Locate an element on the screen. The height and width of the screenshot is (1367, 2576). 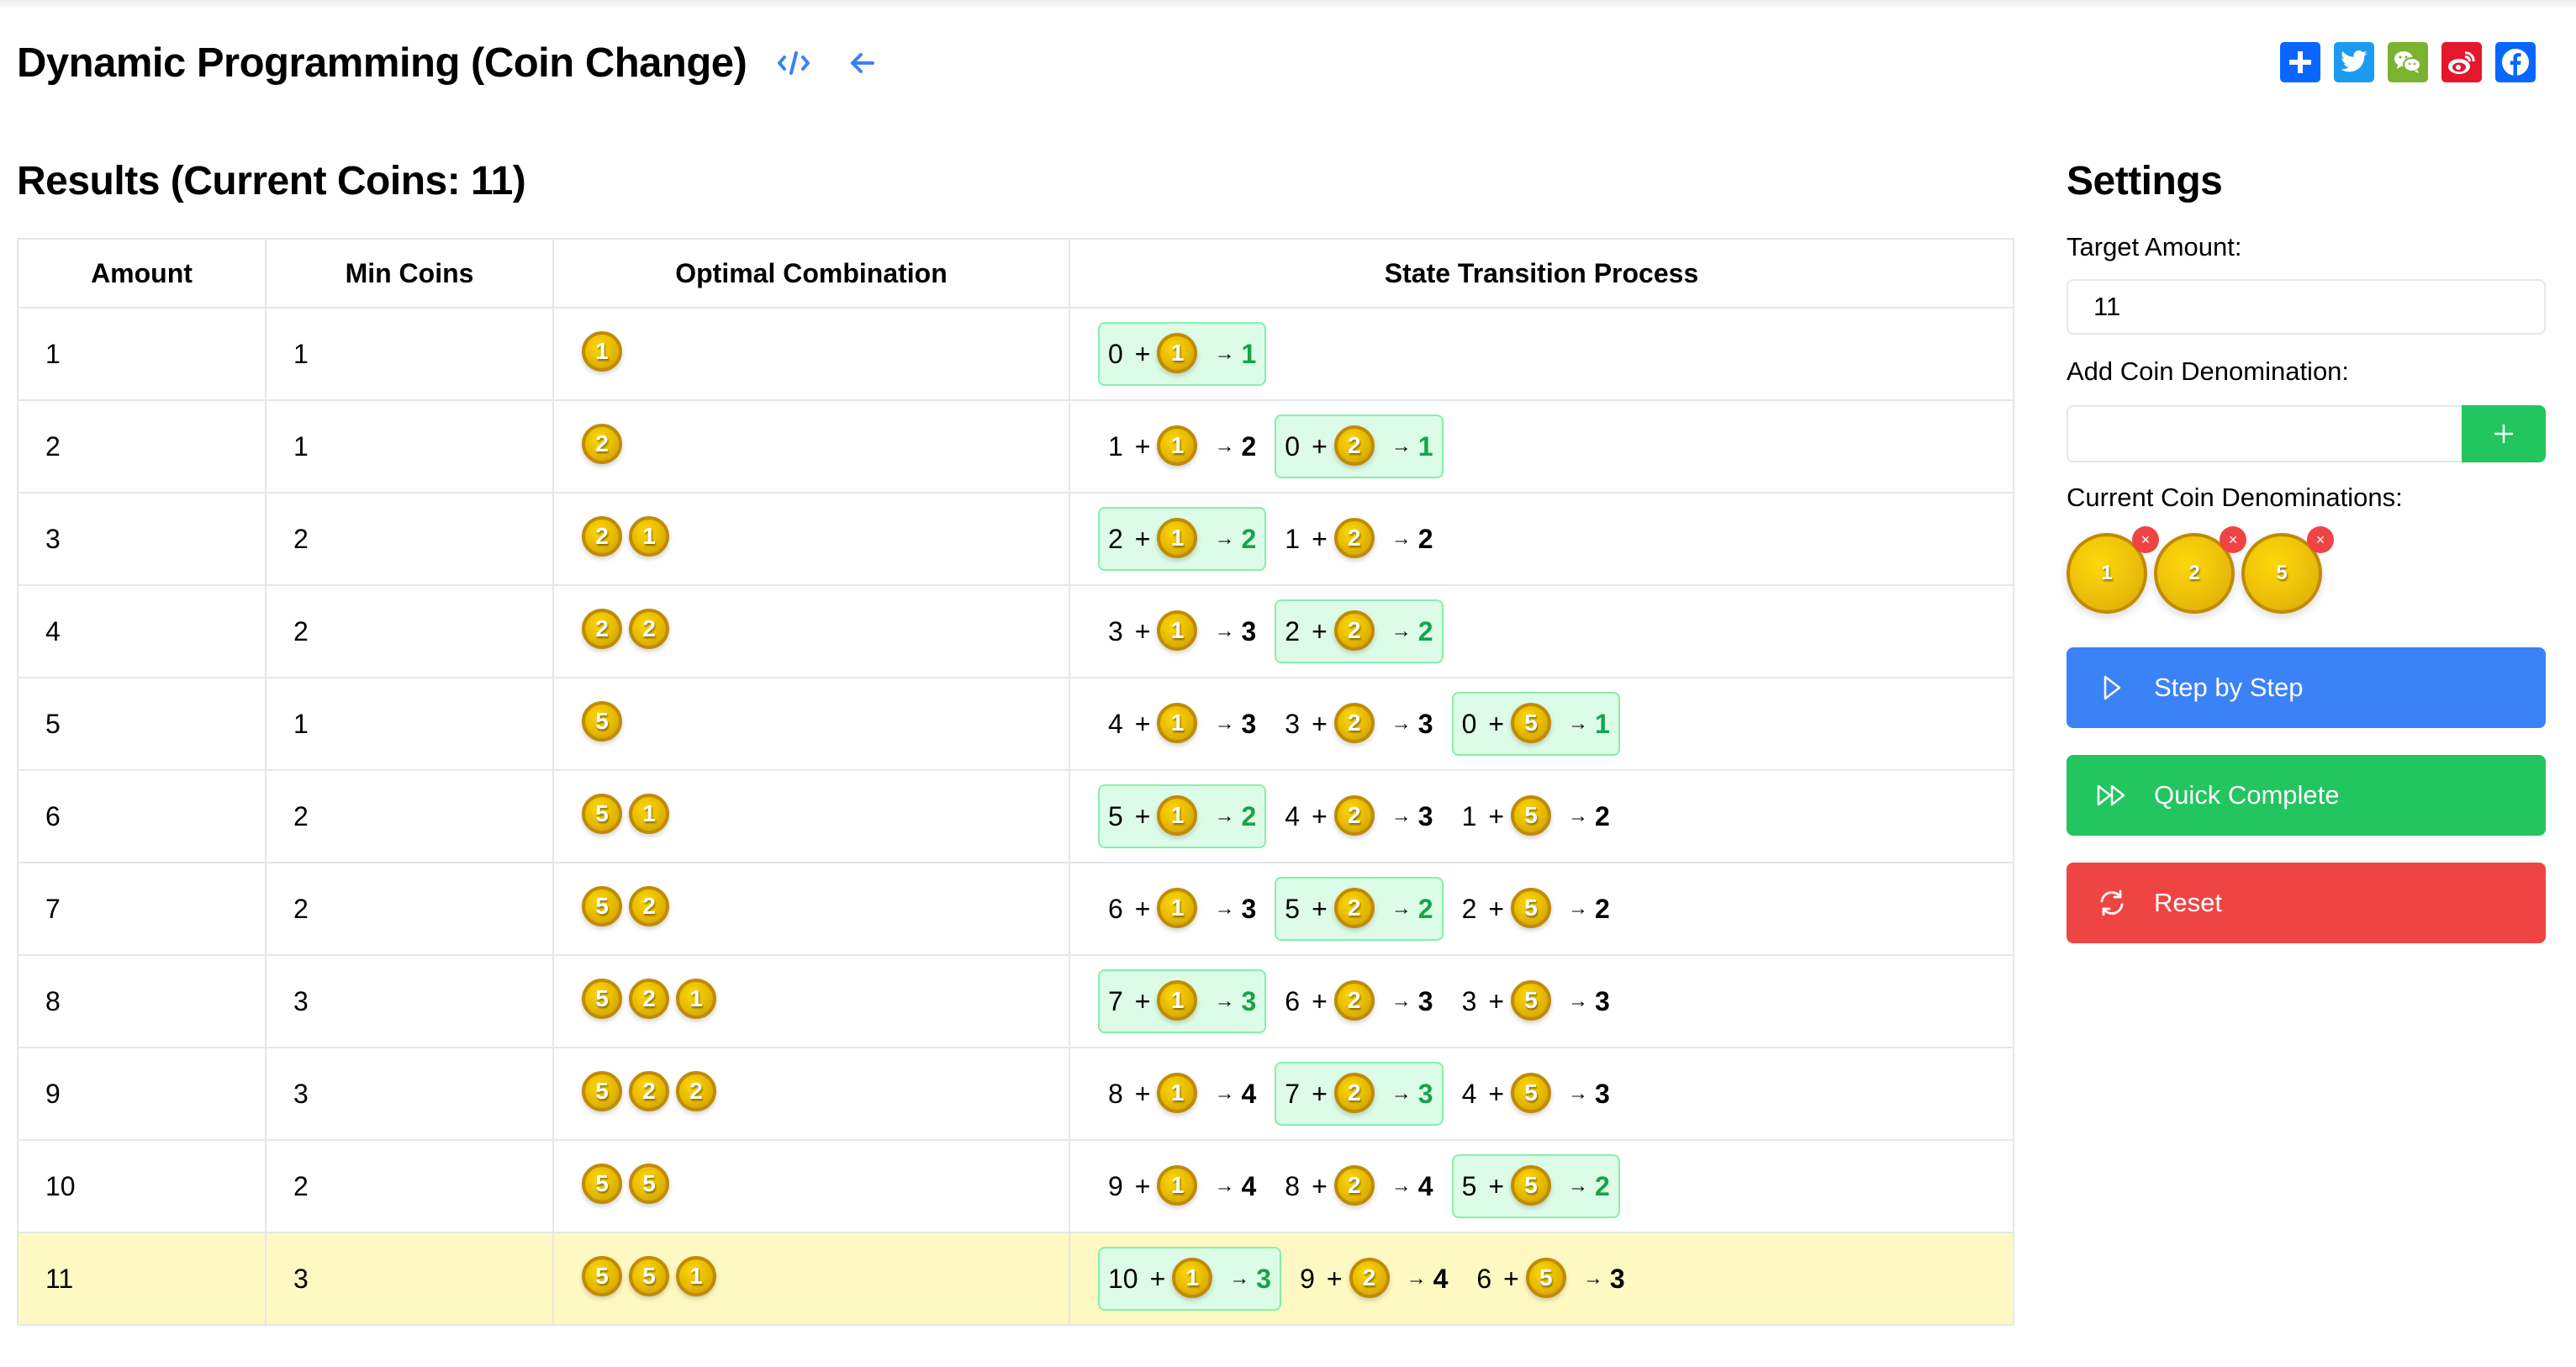
transition-from: 10 is located at coordinates (1123, 1278).